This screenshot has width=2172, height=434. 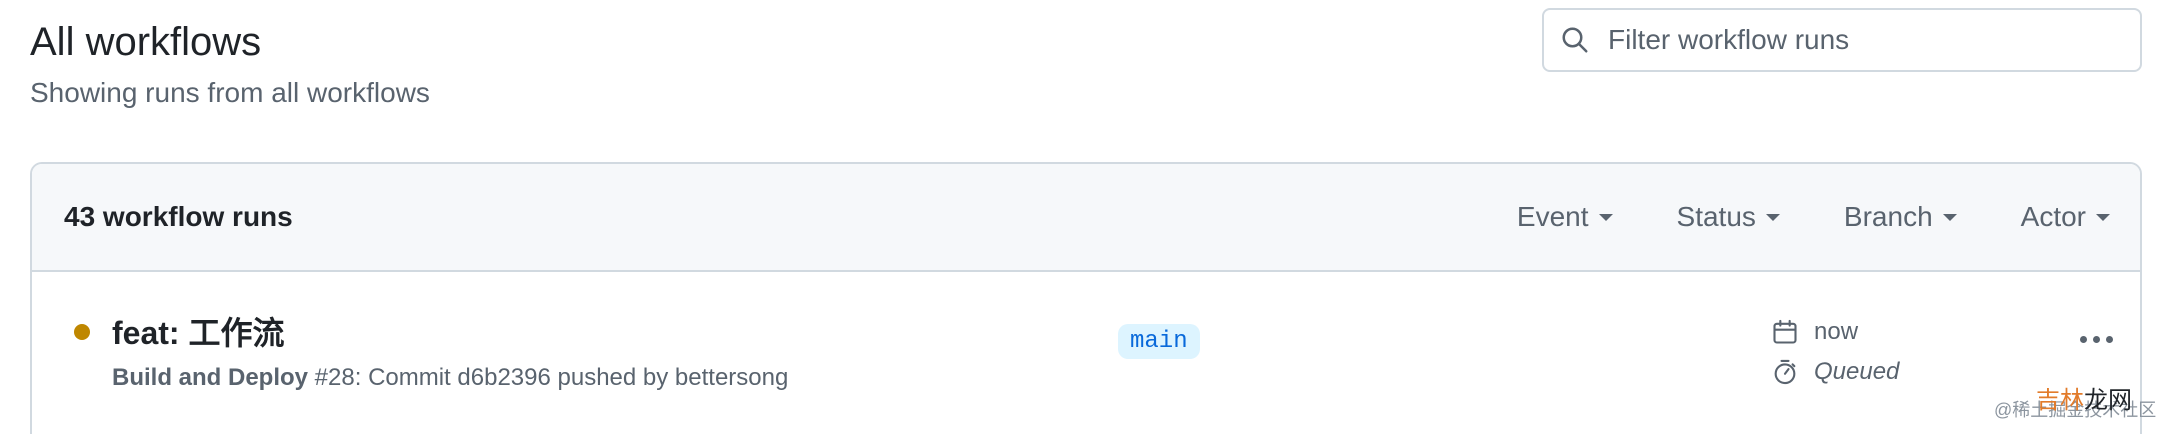 I want to click on run-duration: Queued, so click(x=1834, y=372).